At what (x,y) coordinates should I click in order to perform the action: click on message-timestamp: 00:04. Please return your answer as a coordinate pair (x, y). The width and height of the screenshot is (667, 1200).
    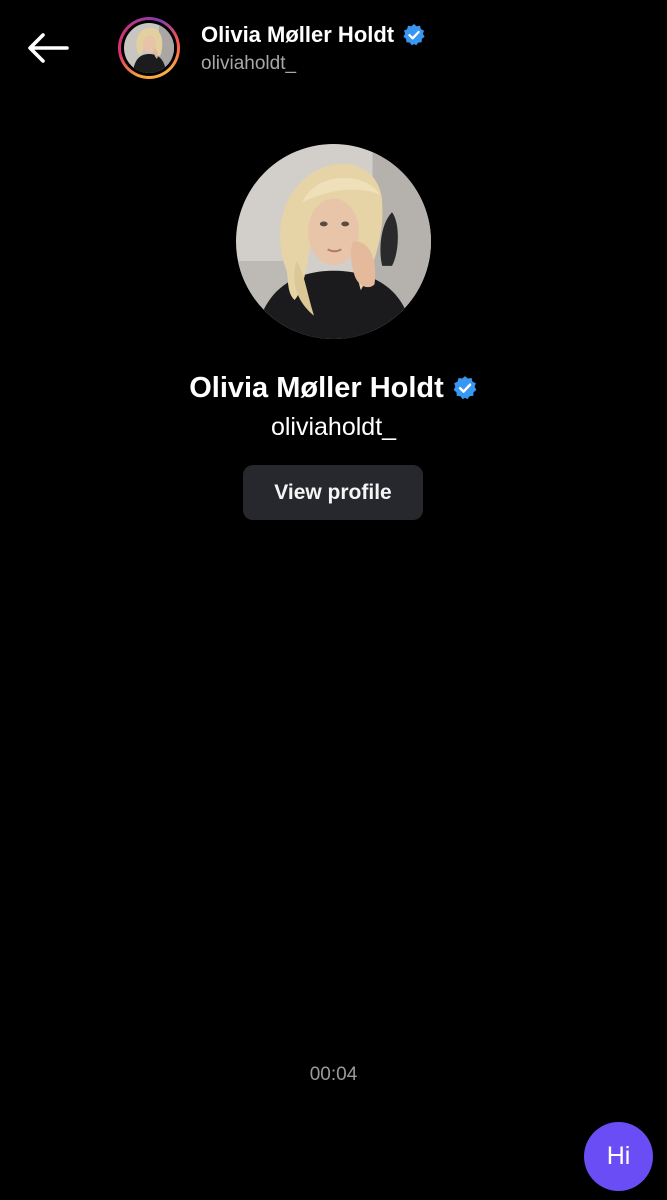
    Looking at the image, I should click on (333, 1074).